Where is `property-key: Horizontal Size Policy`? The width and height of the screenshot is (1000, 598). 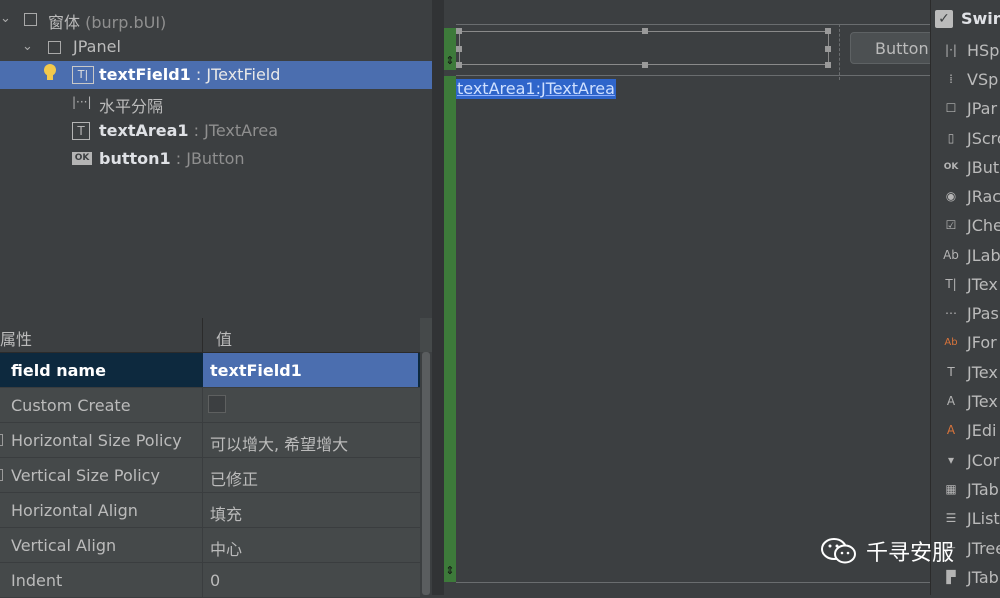 property-key: Horizontal Size Policy is located at coordinates (96, 440).